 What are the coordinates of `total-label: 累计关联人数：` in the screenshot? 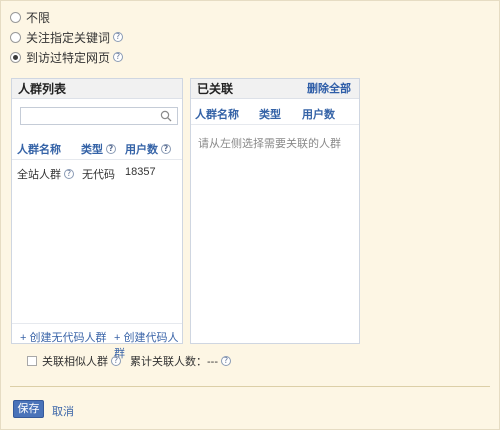 It's located at (168, 362).